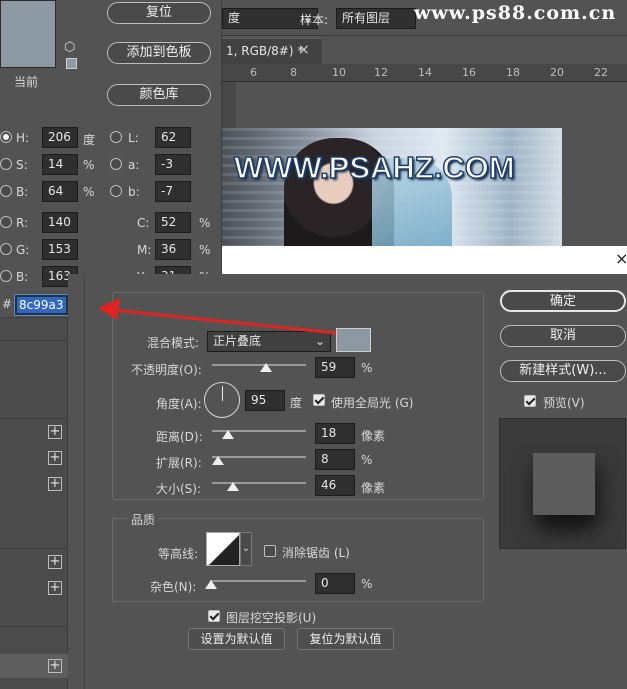  What do you see at coordinates (376, 18) in the screenshot?
I see `sample-select: 所有图层` at bounding box center [376, 18].